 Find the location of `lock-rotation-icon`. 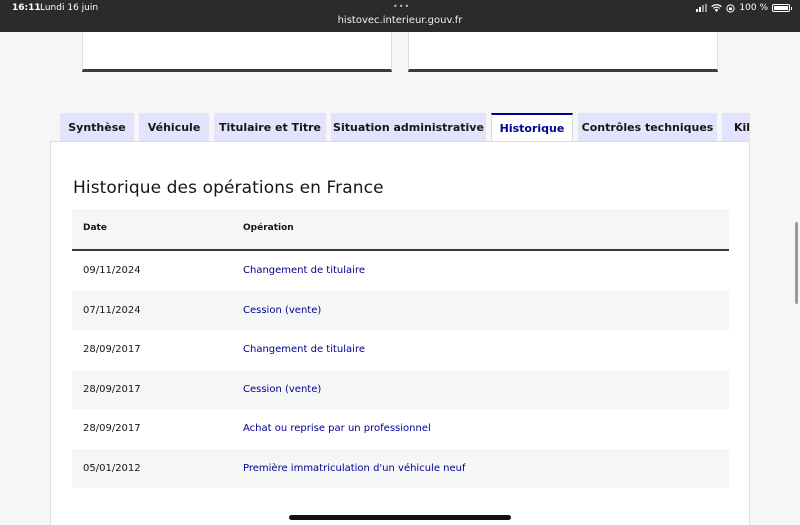

lock-rotation-icon is located at coordinates (731, 8).